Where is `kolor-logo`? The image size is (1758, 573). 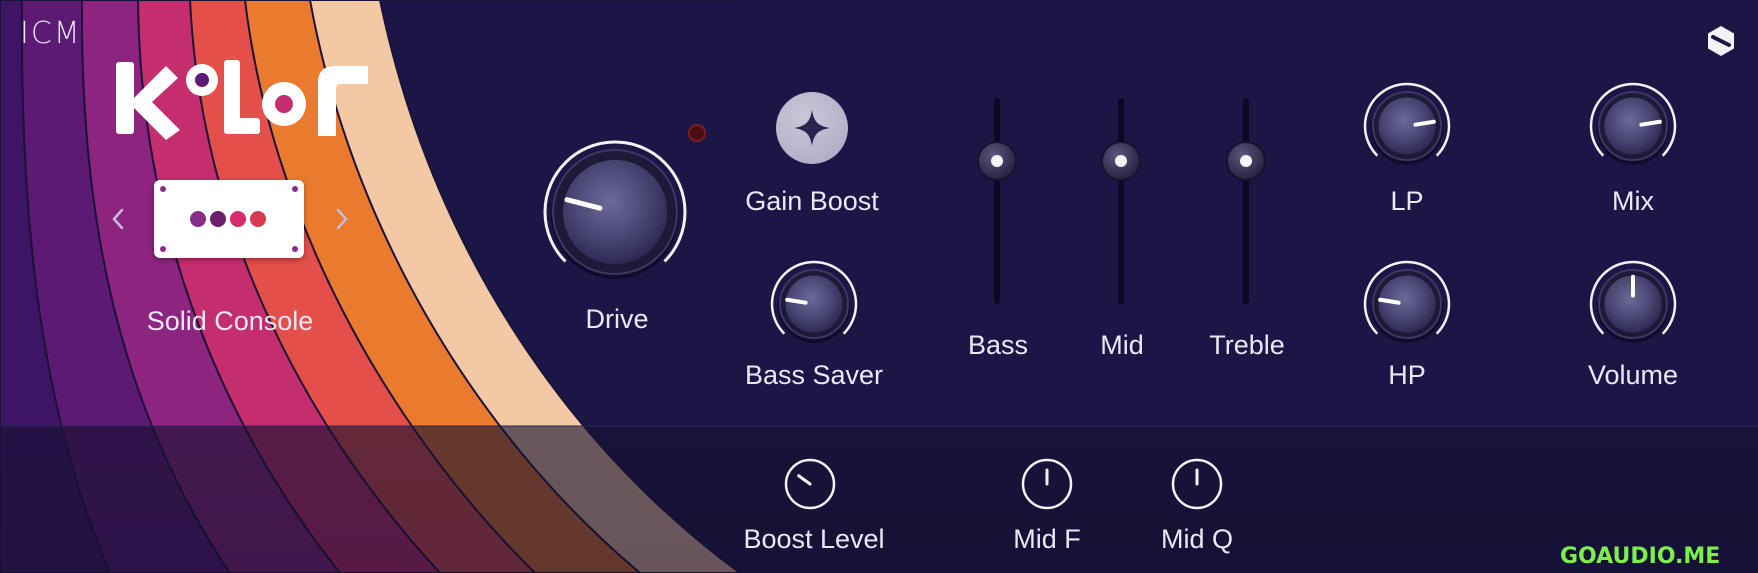 kolor-logo is located at coordinates (242, 100).